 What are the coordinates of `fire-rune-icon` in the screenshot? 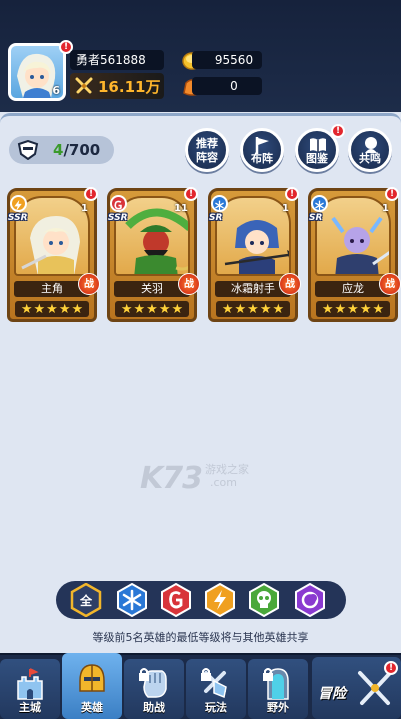 It's located at (176, 600).